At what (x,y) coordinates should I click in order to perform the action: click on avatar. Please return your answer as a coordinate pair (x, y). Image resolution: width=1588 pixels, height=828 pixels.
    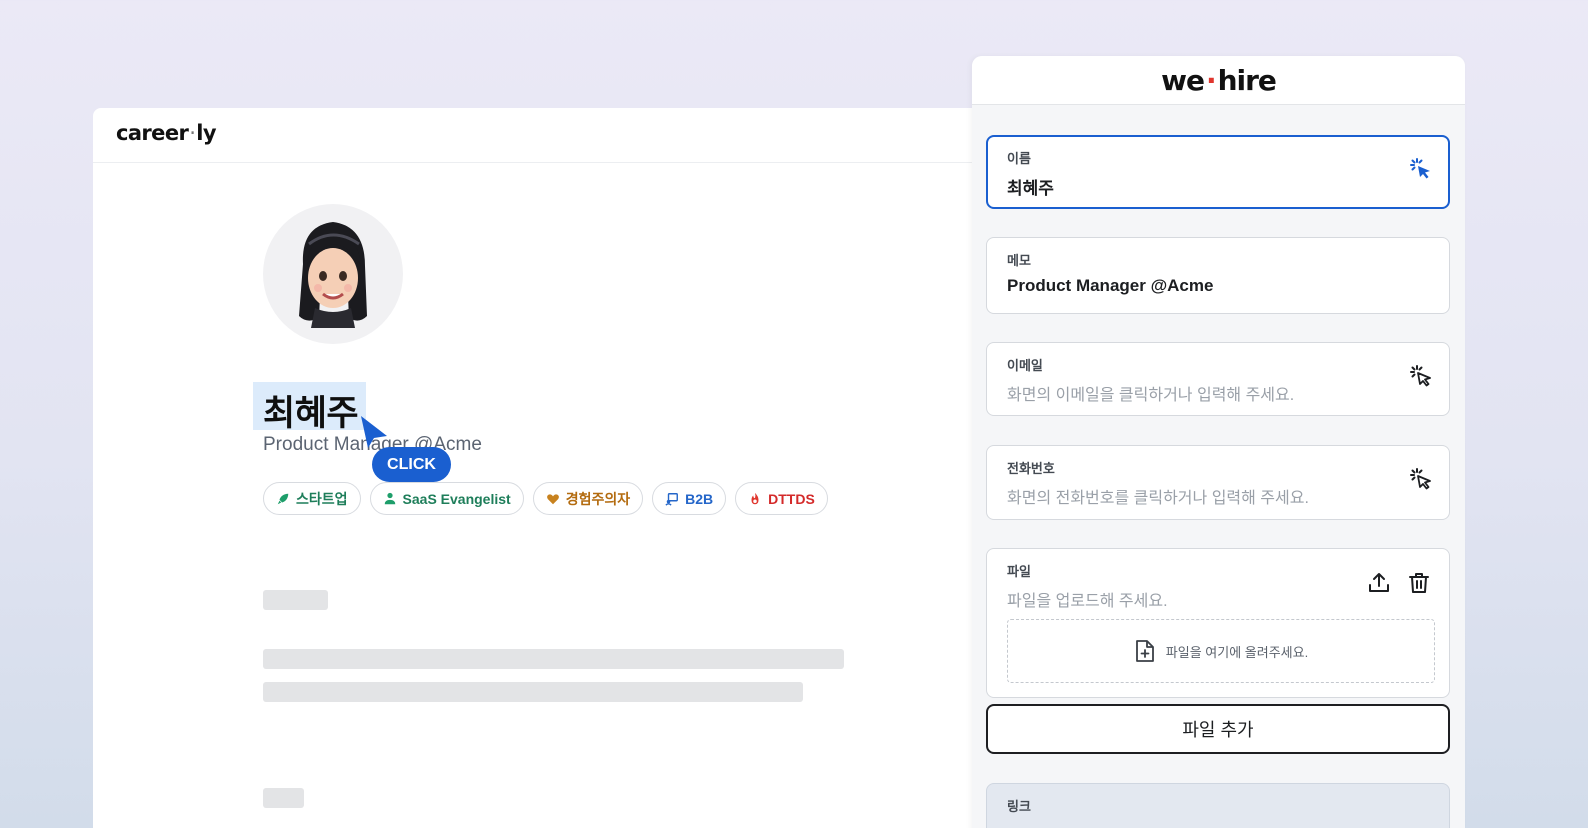
    Looking at the image, I should click on (333, 274).